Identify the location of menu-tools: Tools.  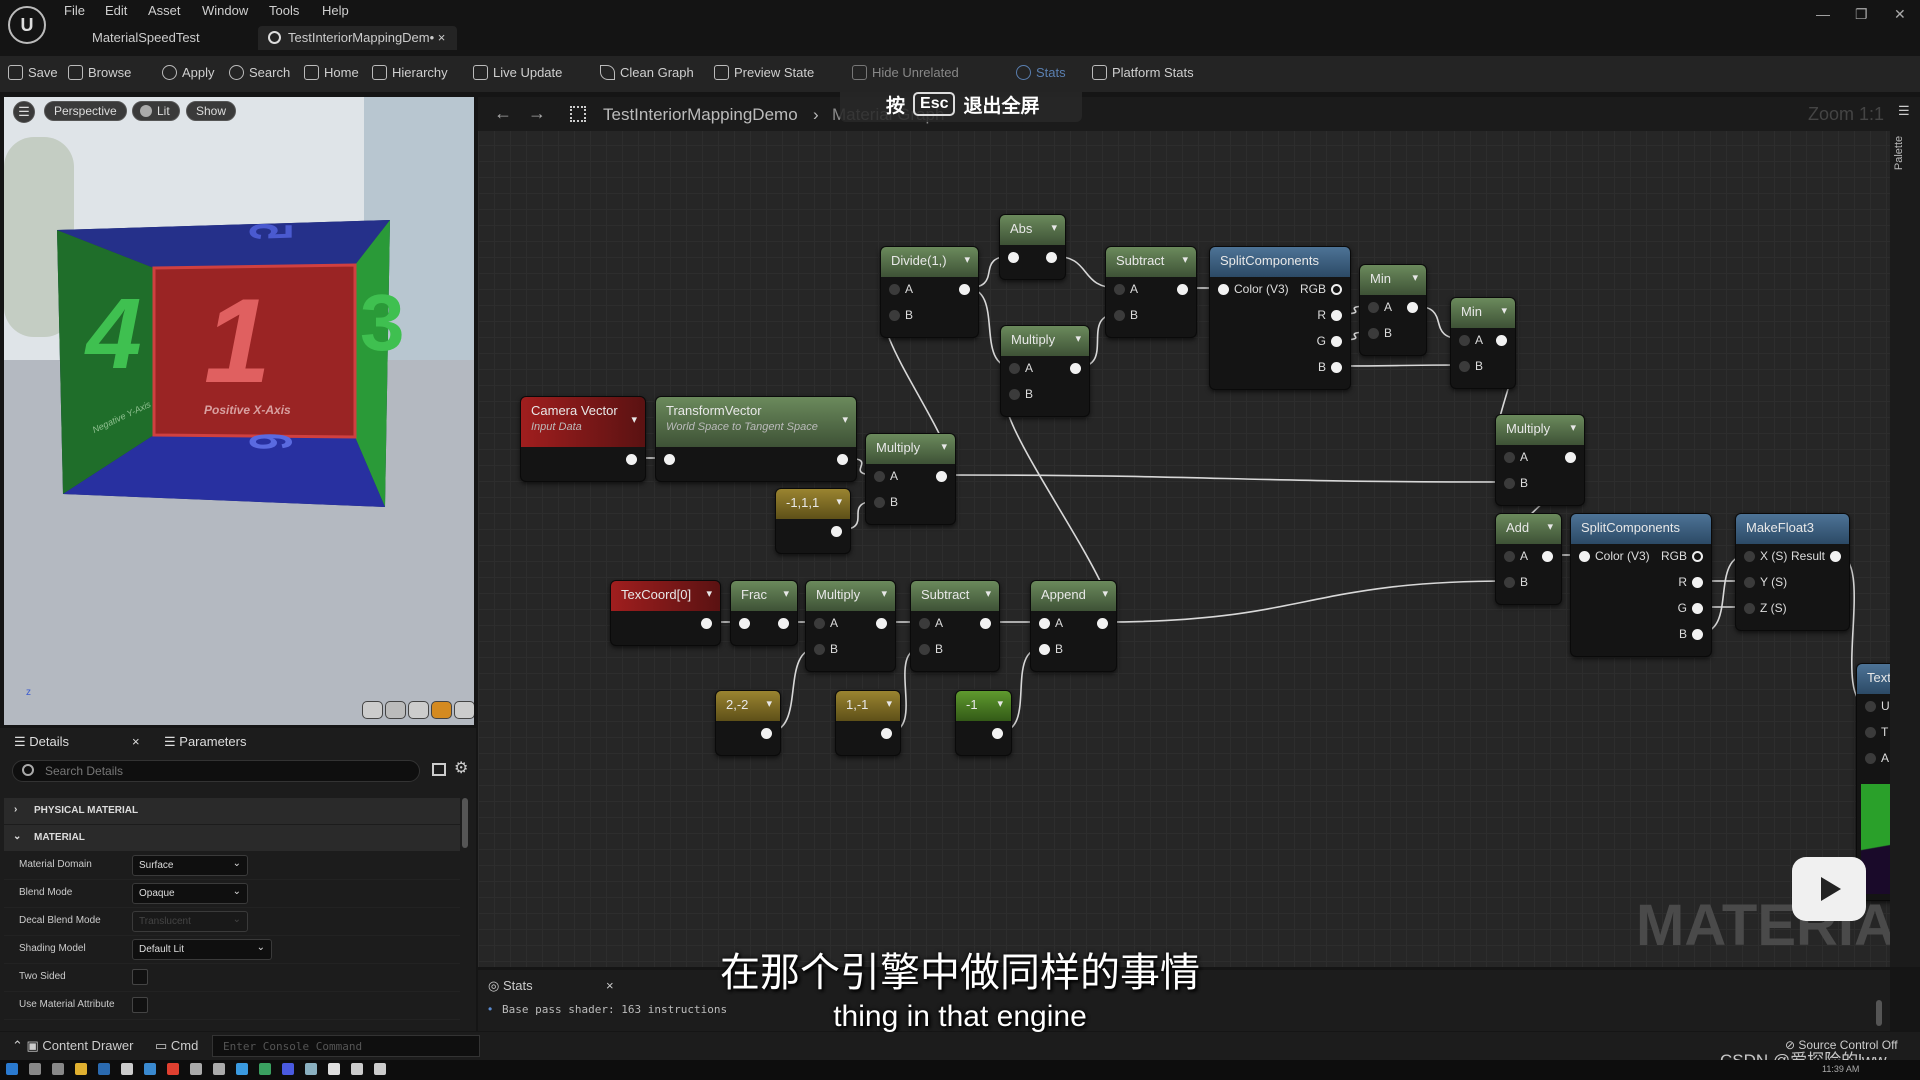
(284, 10).